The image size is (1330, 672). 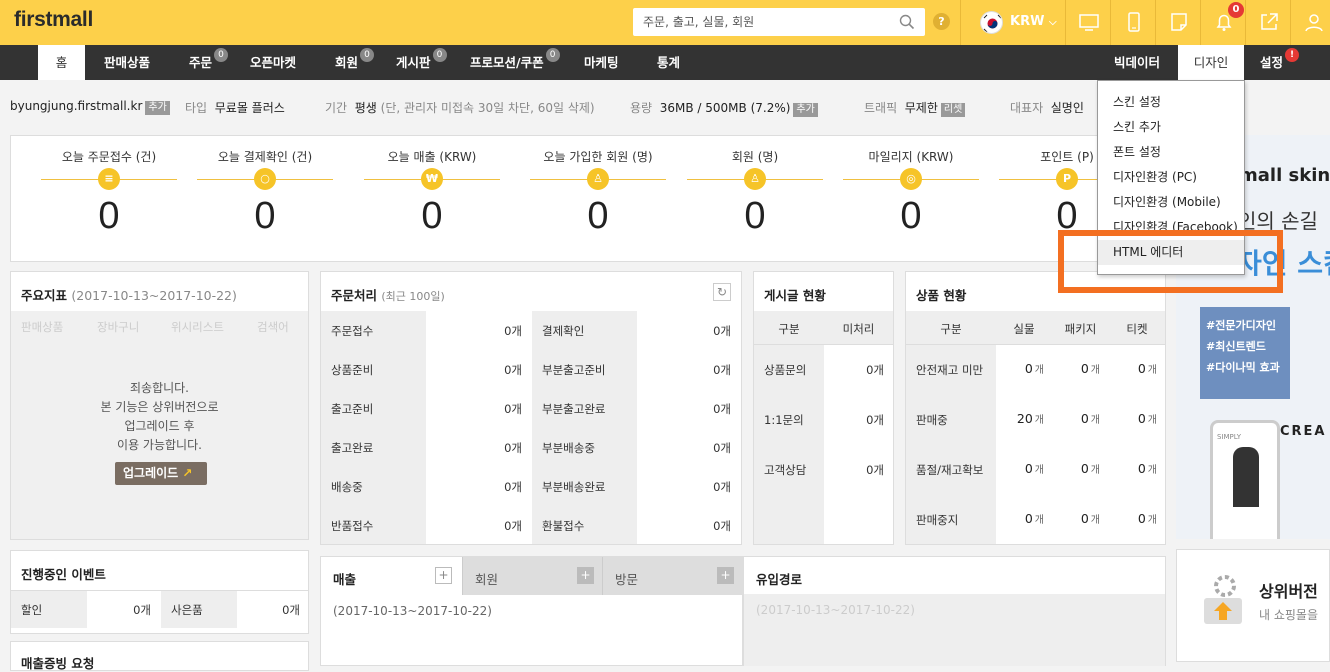 What do you see at coordinates (265, 192) in the screenshot?
I see `stat-card: 오늘 결제확인 (건) ○ 0` at bounding box center [265, 192].